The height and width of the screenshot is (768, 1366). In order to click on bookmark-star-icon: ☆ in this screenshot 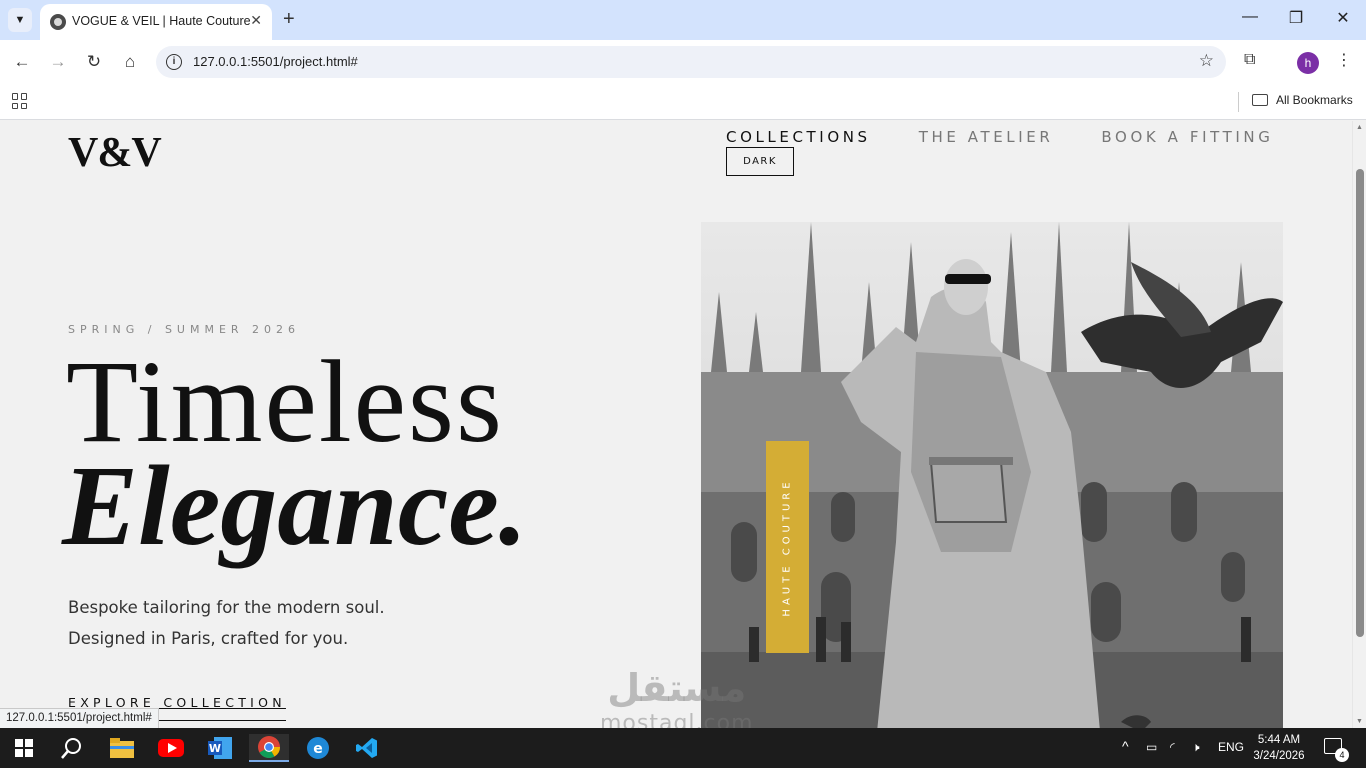, I will do `click(1206, 61)`.